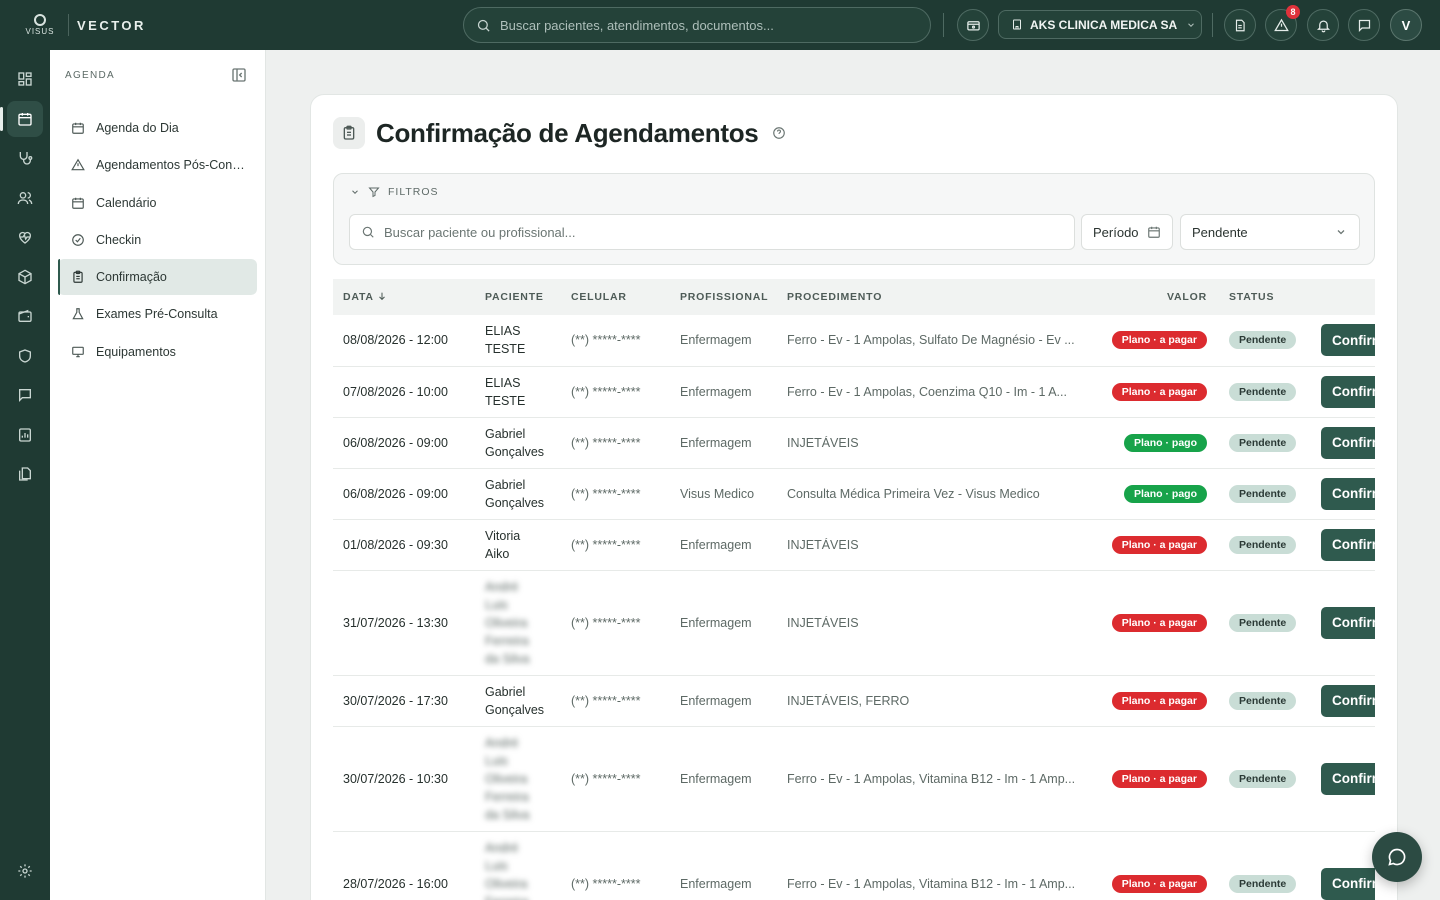  I want to click on cell-data: 28/07/2026 - 16:00, so click(404, 865).